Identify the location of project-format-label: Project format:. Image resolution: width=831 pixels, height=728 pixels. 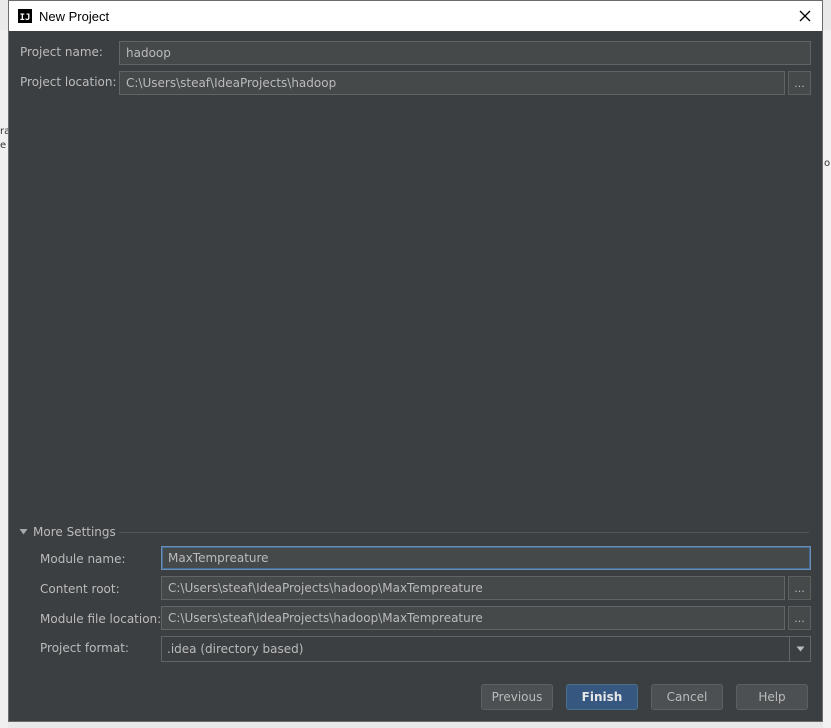
(84, 648).